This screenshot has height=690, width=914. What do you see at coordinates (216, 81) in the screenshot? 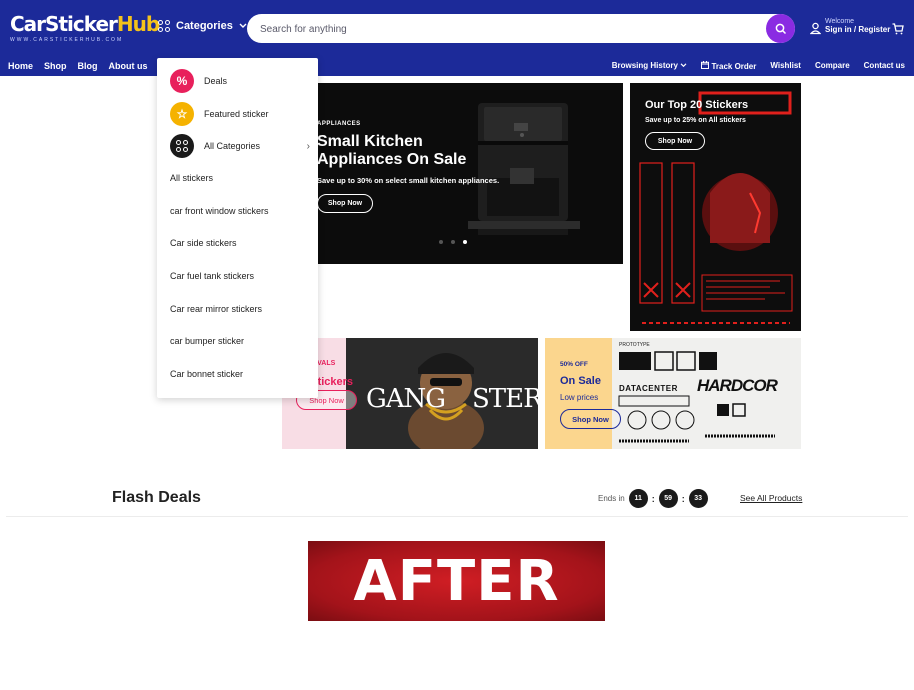
I see `dropdown-item-label: Deals` at bounding box center [216, 81].